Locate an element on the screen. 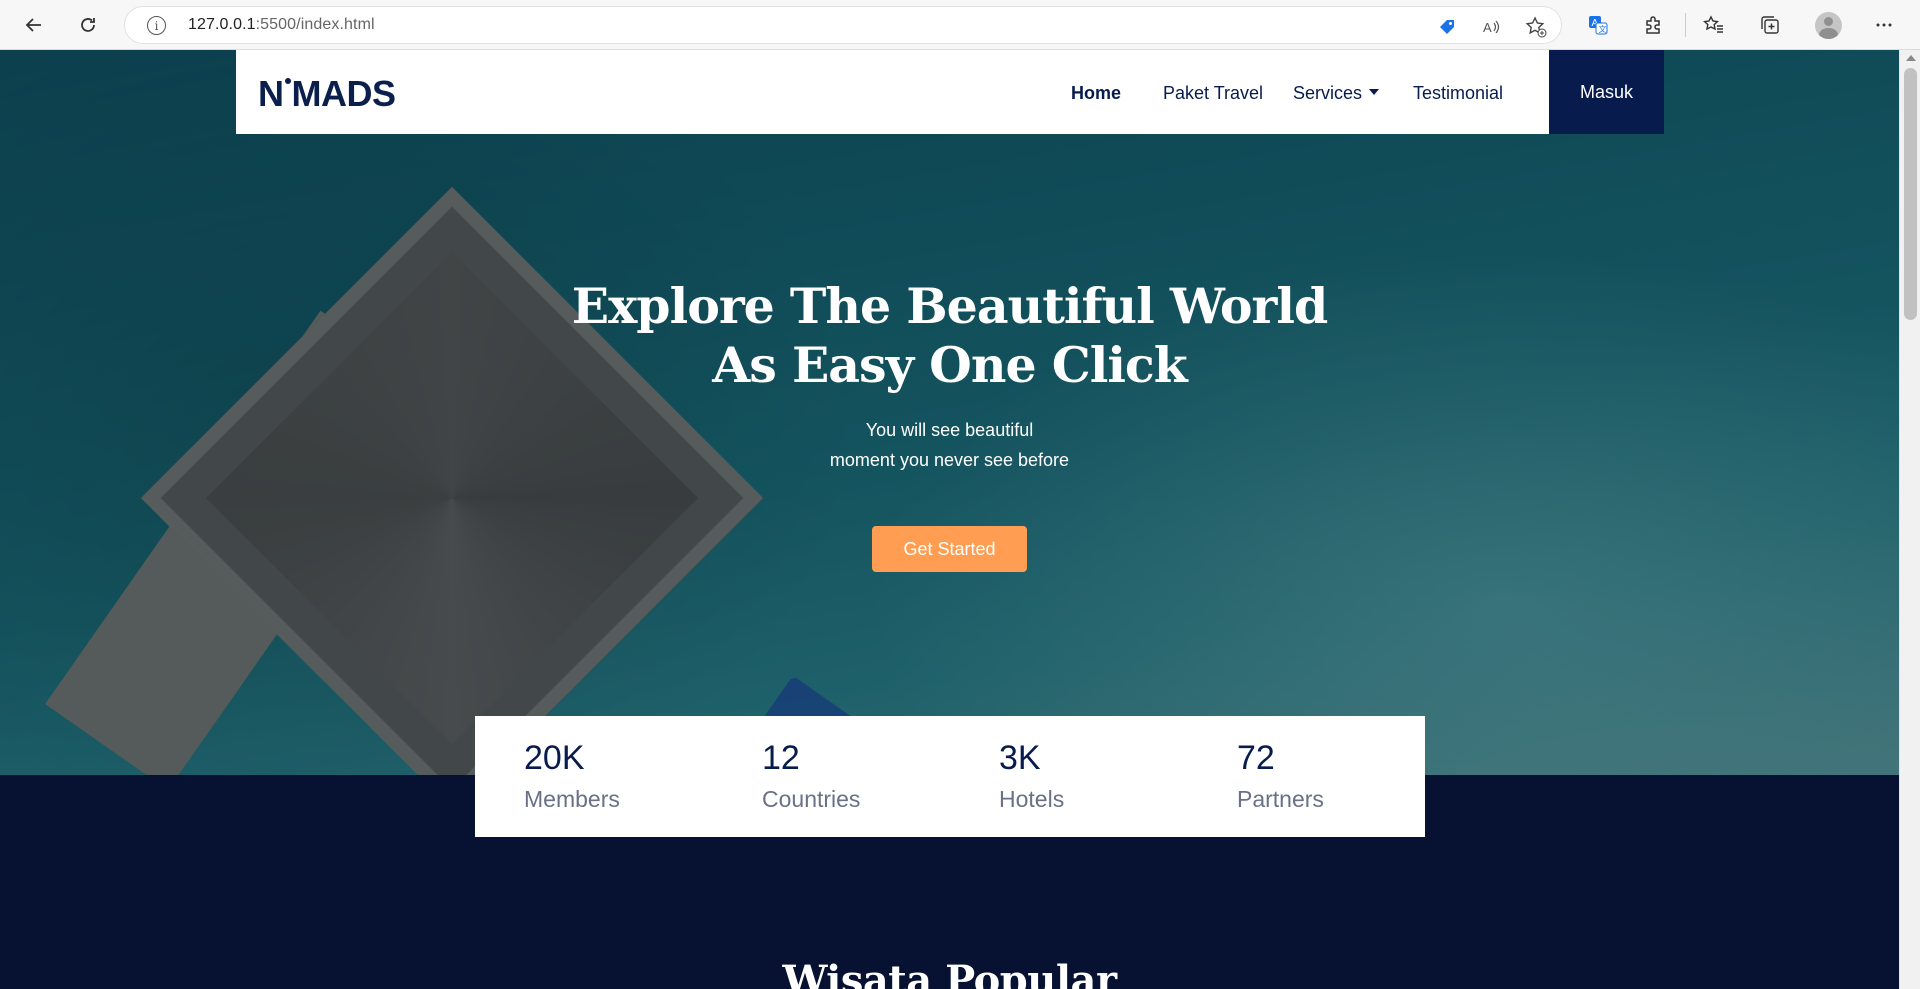  read-aloud-icon: A is located at coordinates (1491, 27).